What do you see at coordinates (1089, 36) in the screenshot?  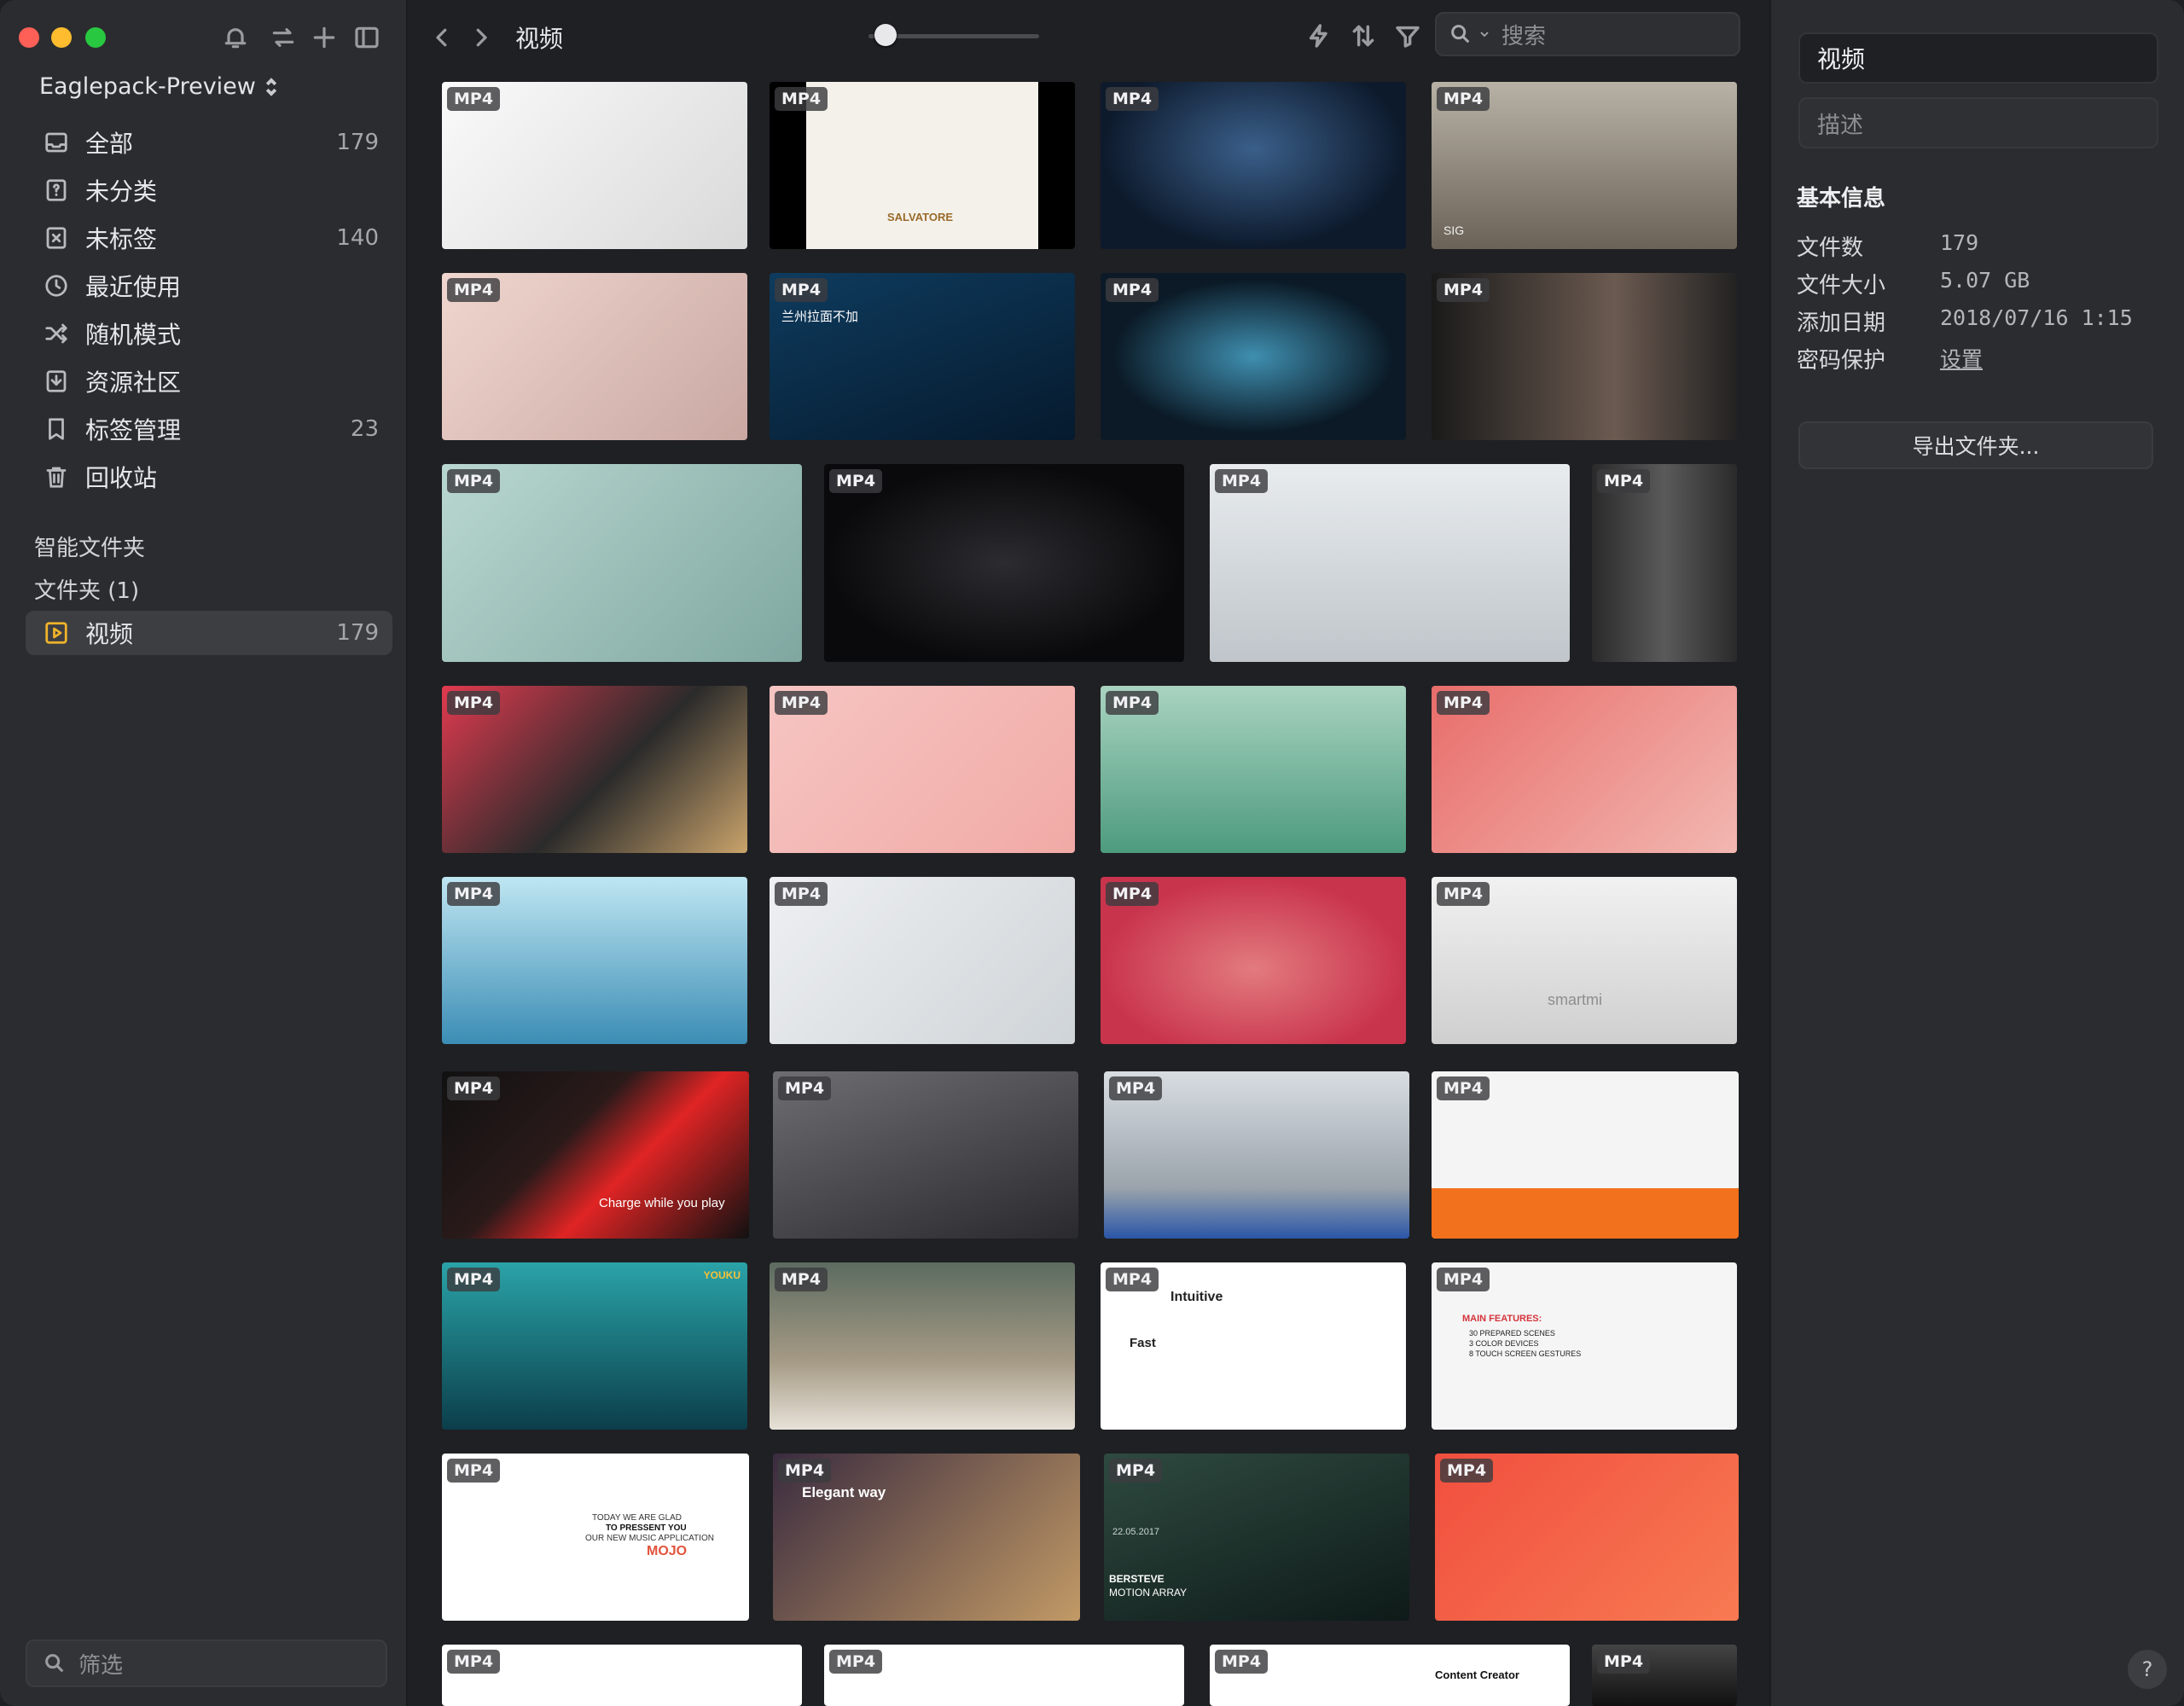 I see `toolbar: 视频 搜索` at bounding box center [1089, 36].